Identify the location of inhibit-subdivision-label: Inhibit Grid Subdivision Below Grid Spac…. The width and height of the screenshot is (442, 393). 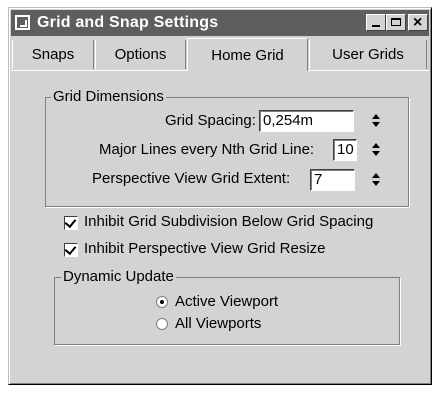
(228, 222).